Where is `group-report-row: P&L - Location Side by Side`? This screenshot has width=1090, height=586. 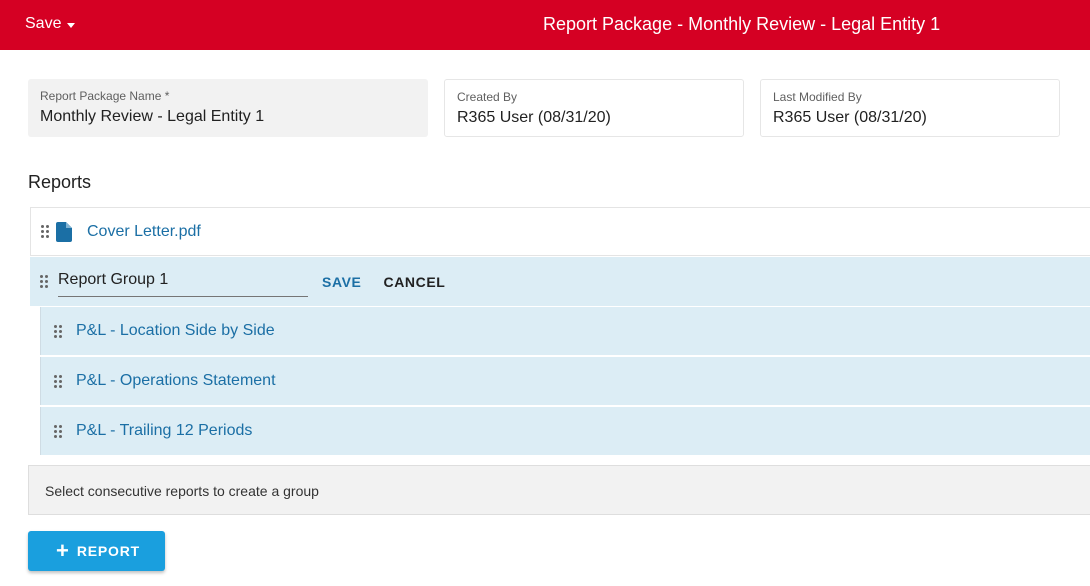
group-report-row: P&L - Location Side by Side is located at coordinates (565, 331).